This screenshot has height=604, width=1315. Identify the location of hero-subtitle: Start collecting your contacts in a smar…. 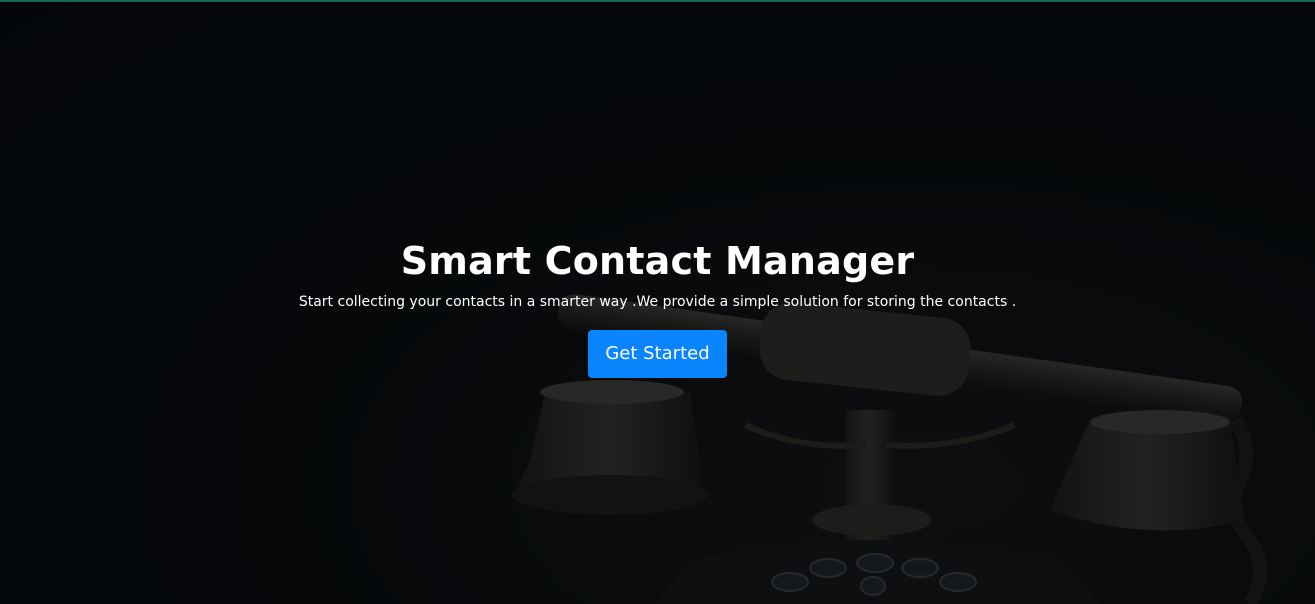
(657, 302).